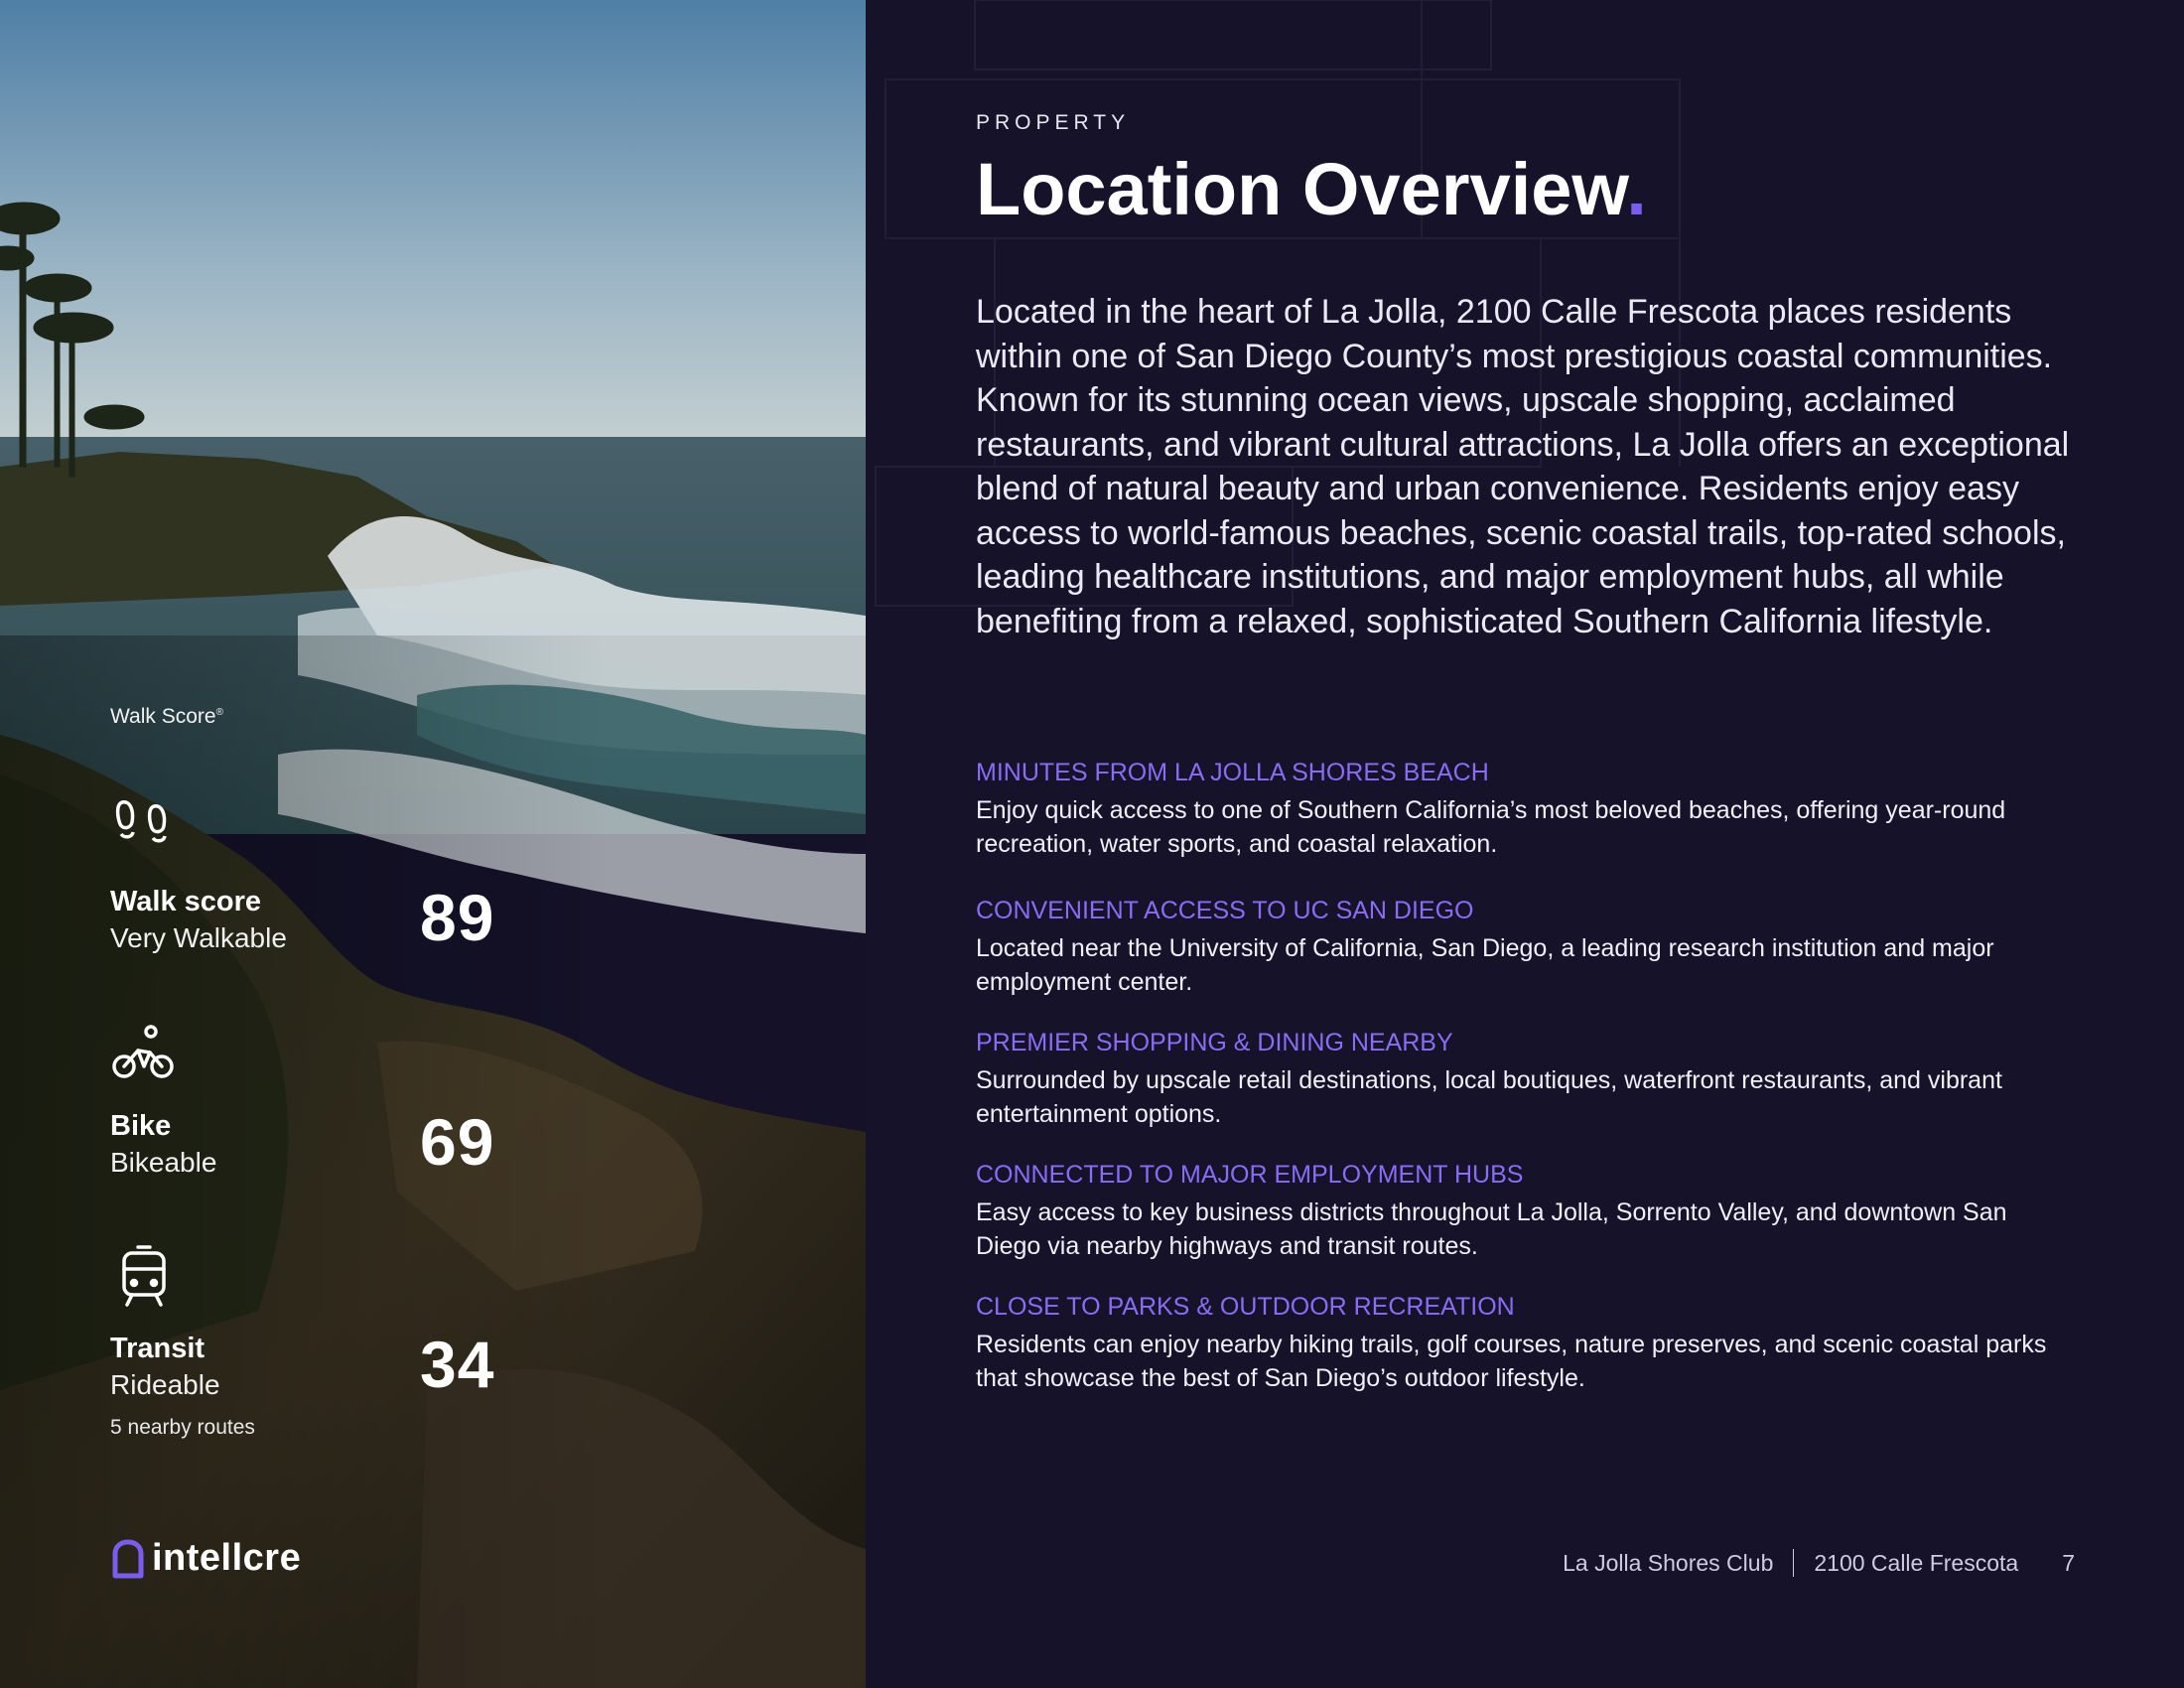  Describe the element at coordinates (186, 901) in the screenshot. I see `walk-score-title: Walk score` at that location.